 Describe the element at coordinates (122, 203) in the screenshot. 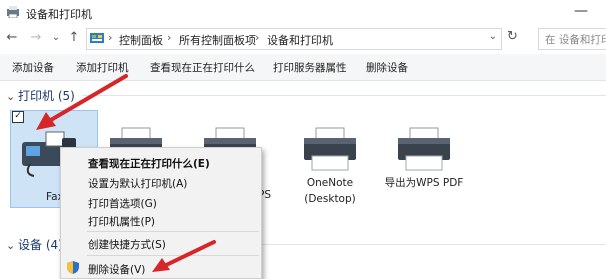

I see `menu-item-printing-preferences: 打印首选项(G)` at that location.